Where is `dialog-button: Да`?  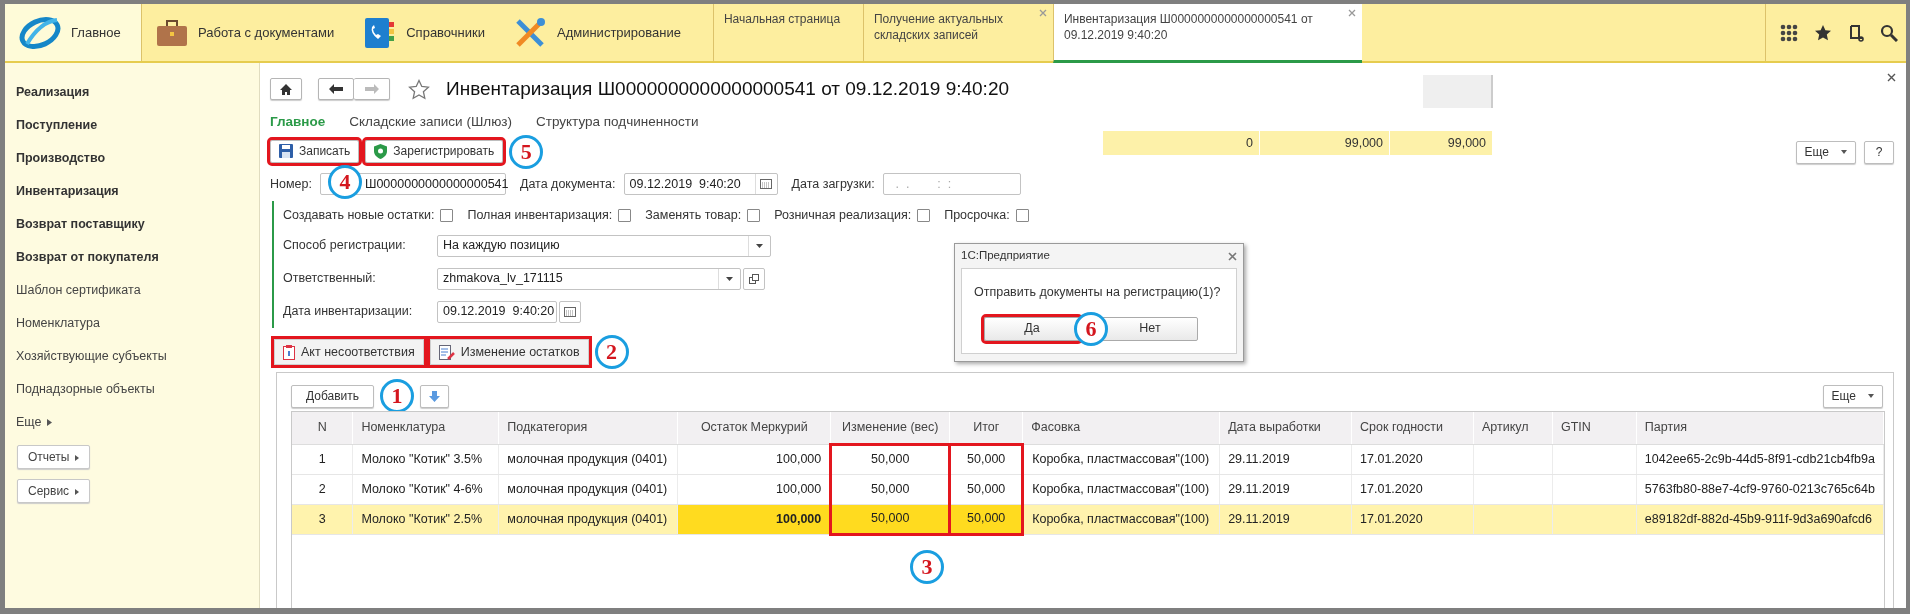 dialog-button: Да is located at coordinates (1032, 328).